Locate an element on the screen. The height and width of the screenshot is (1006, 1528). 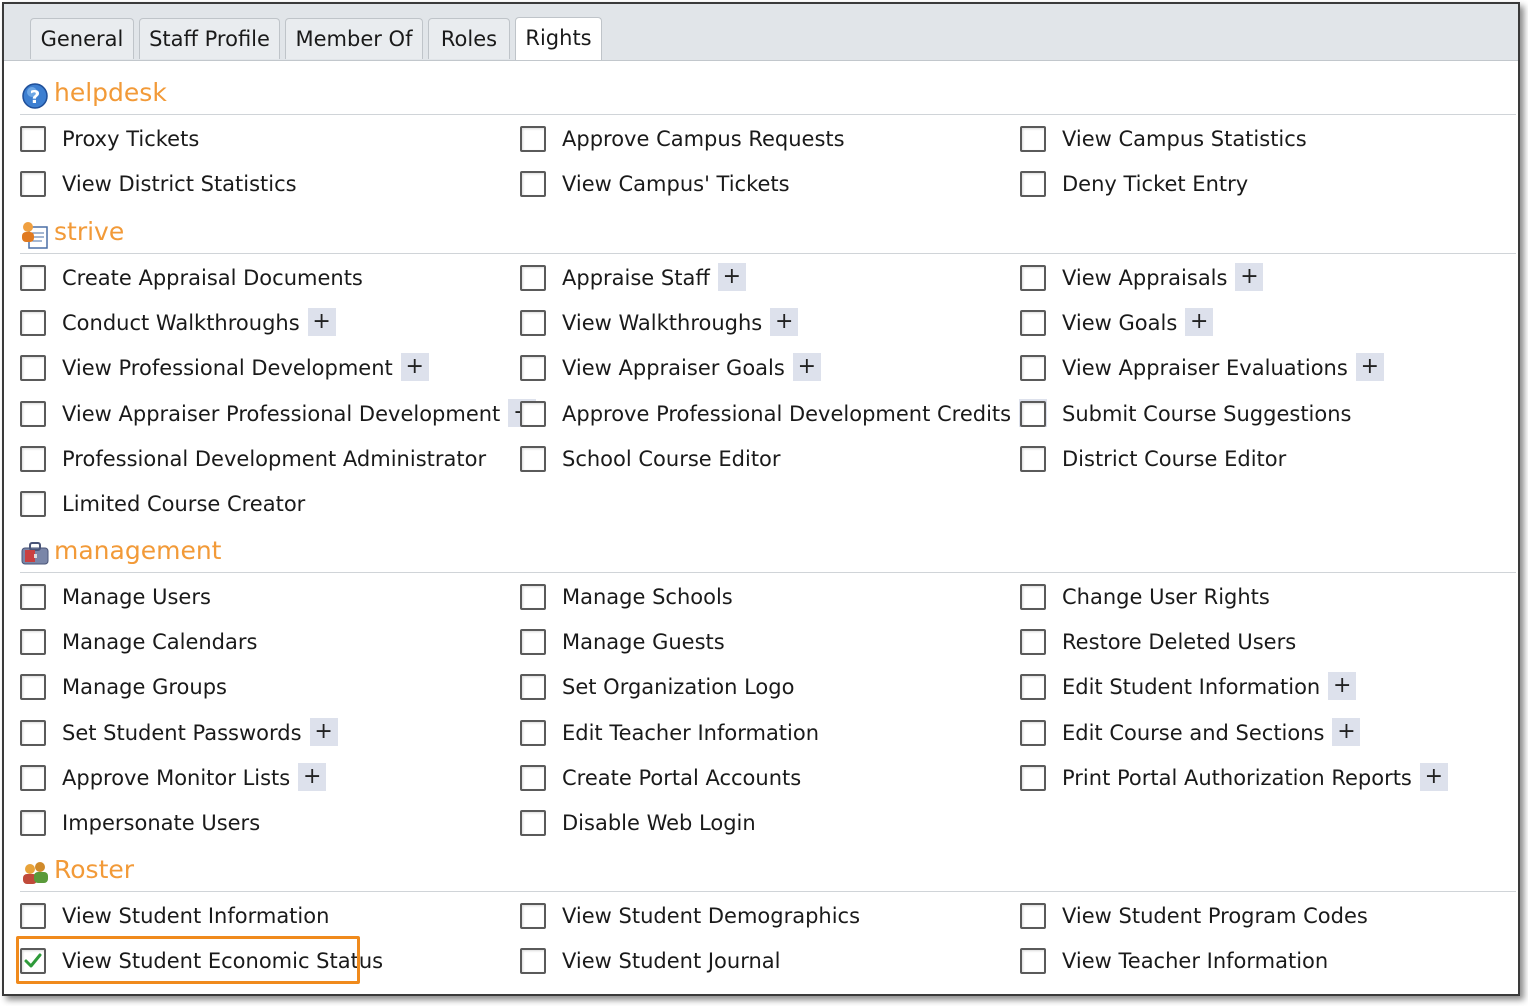
right-manage-users: Manage Users is located at coordinates (260, 600).